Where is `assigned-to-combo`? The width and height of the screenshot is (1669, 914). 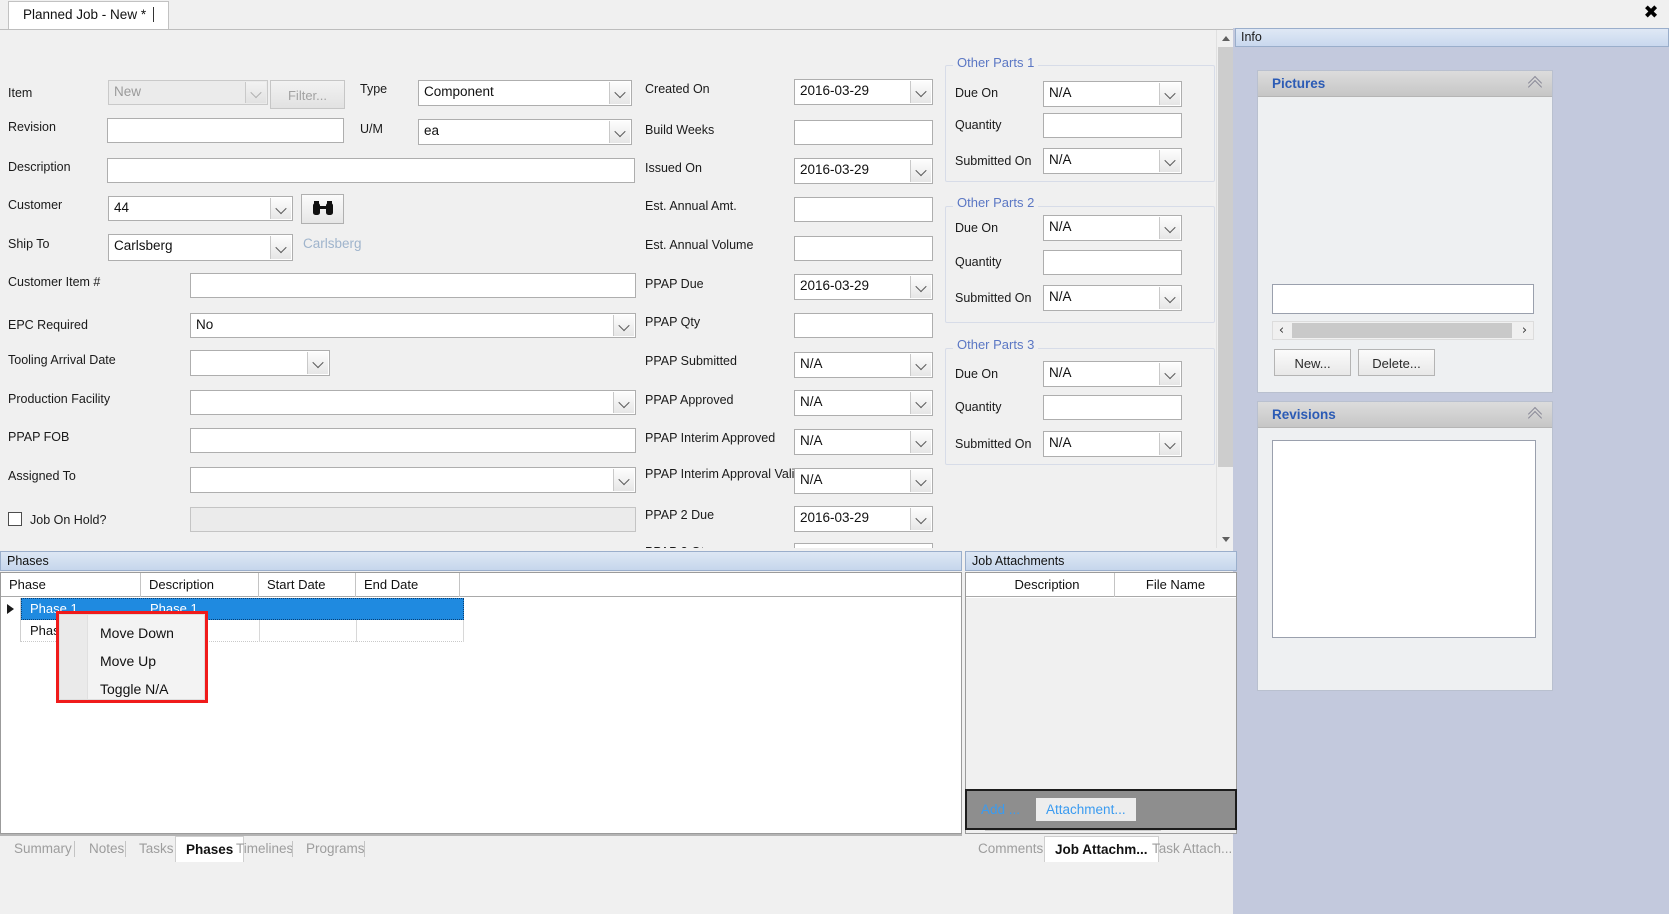
assigned-to-combo is located at coordinates (413, 480).